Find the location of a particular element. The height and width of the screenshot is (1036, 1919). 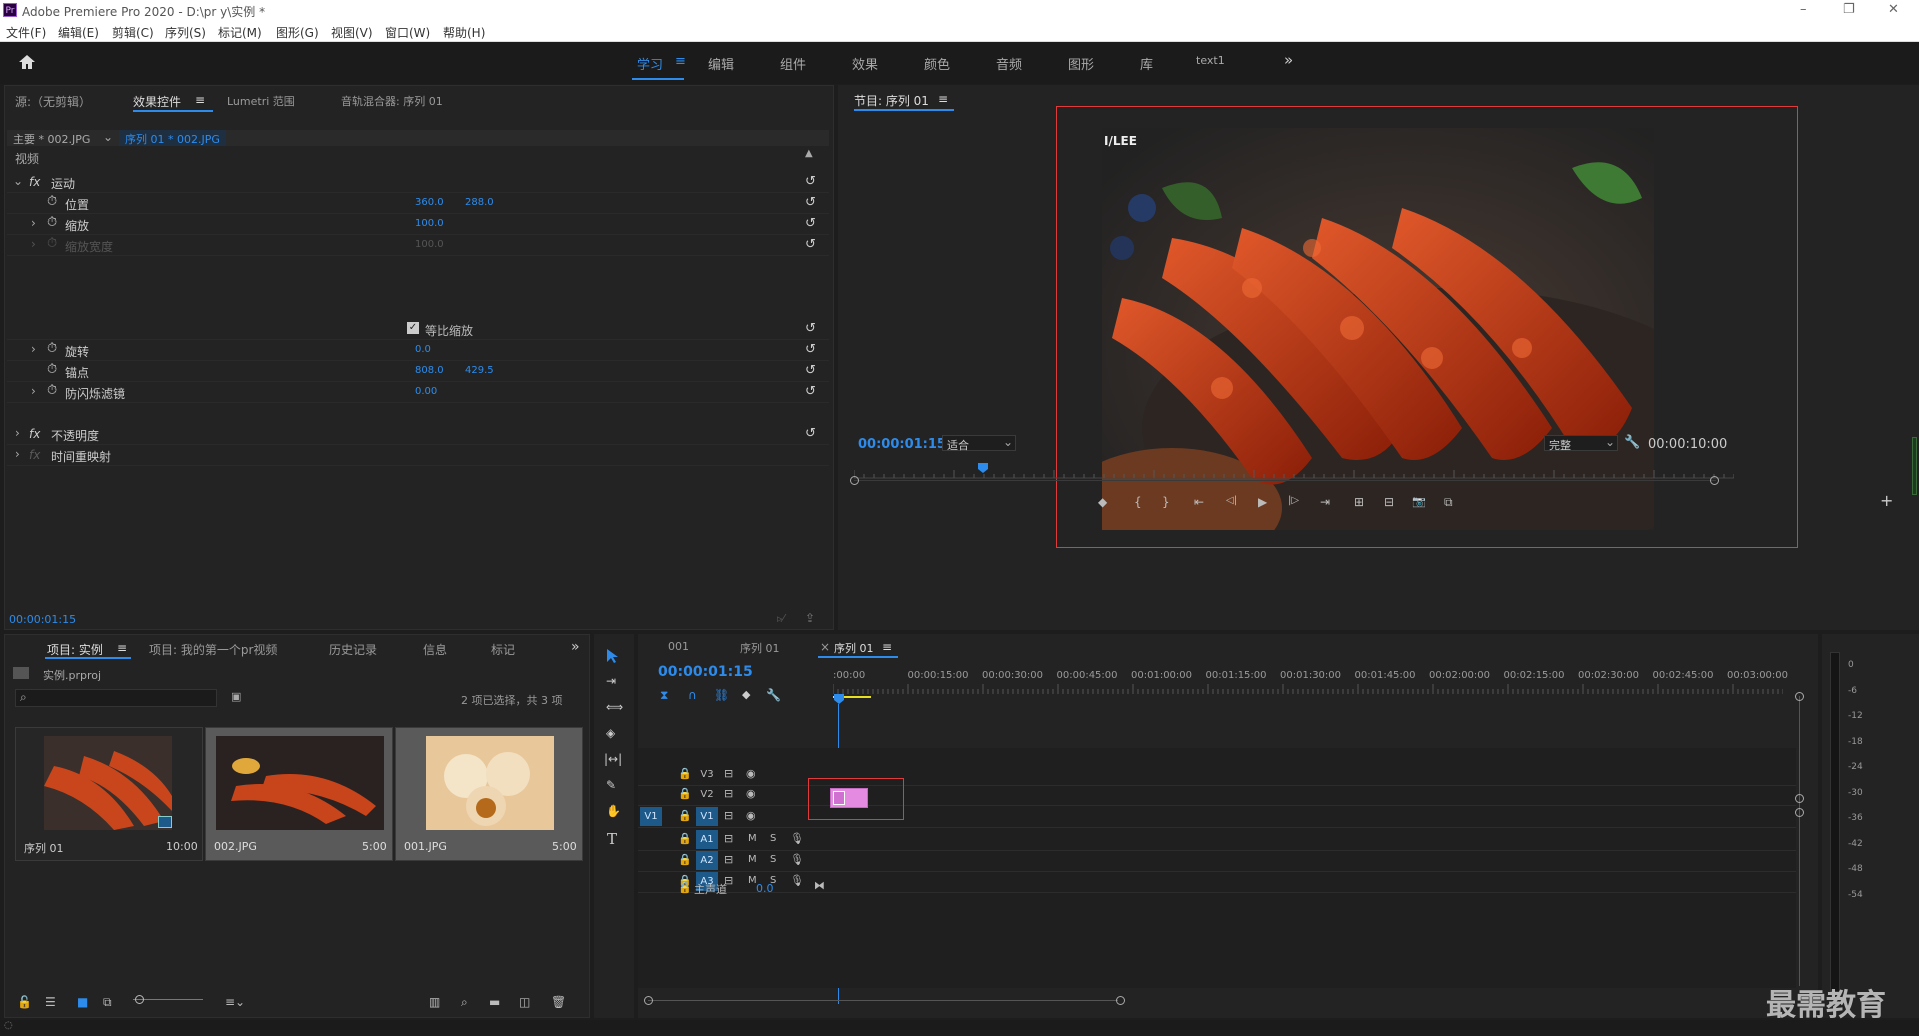

opacity-effect-row: › fx 不透明度 ↺ is located at coordinates (418, 434).